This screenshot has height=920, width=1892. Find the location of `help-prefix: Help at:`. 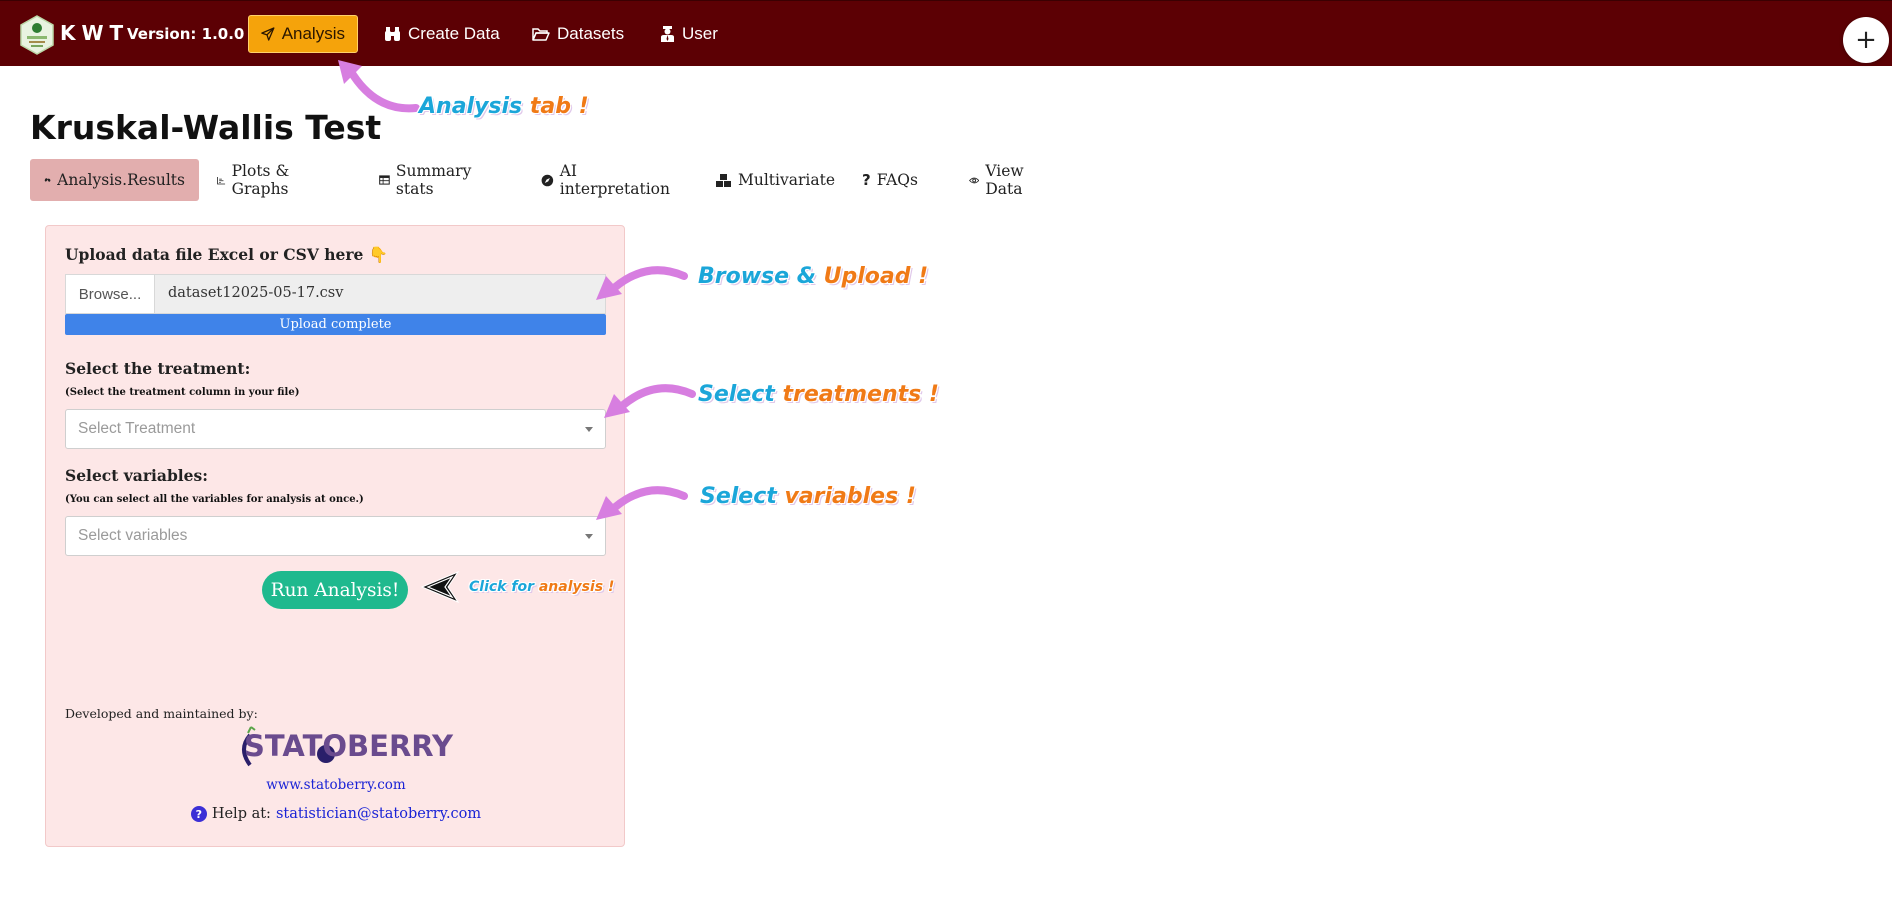

help-prefix: Help at: is located at coordinates (241, 814).